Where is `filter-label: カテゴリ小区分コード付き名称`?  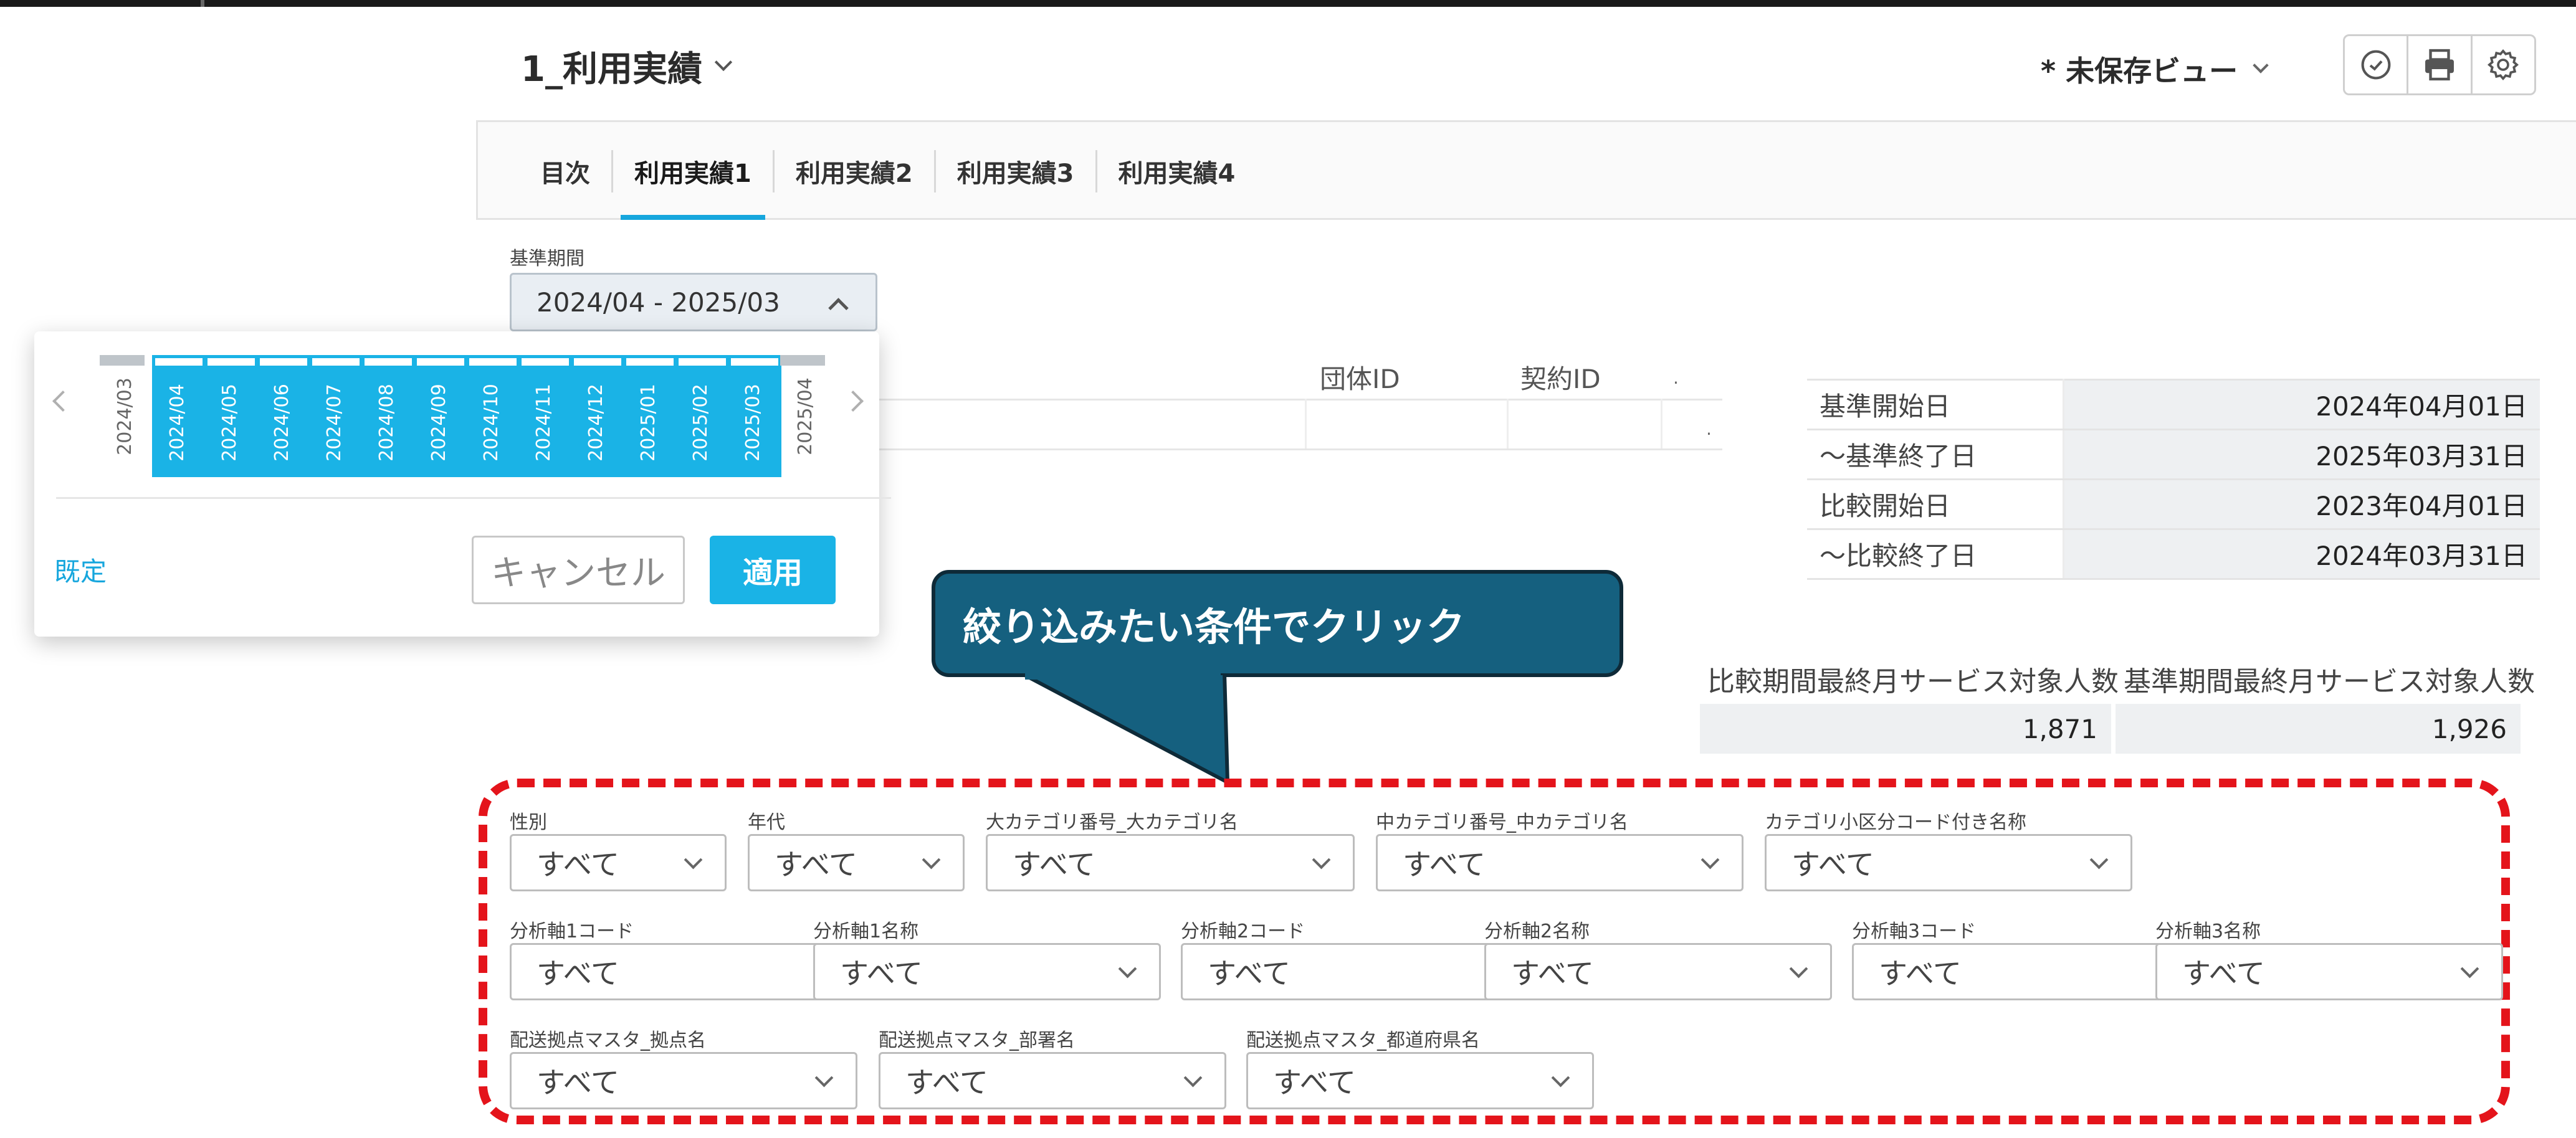
filter-label: カテゴリ小区分コード付き名称 is located at coordinates (1895, 822).